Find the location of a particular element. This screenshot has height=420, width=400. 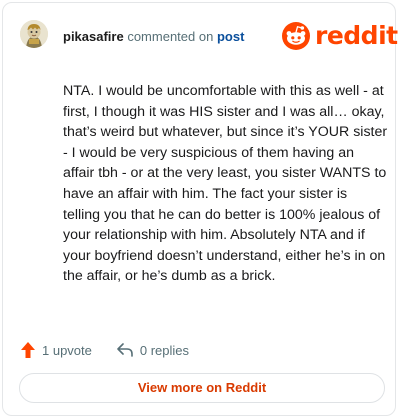

replies-button: 0 replies is located at coordinates (152, 350).